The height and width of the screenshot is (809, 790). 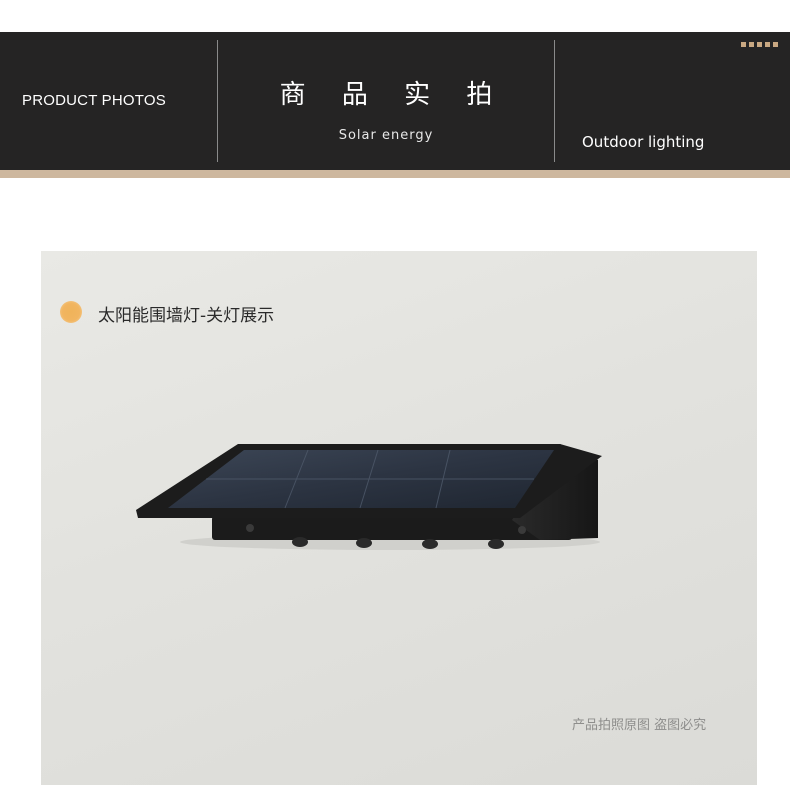 I want to click on watermark-text: 产品拍照原图 盗图必究, so click(x=639, y=725).